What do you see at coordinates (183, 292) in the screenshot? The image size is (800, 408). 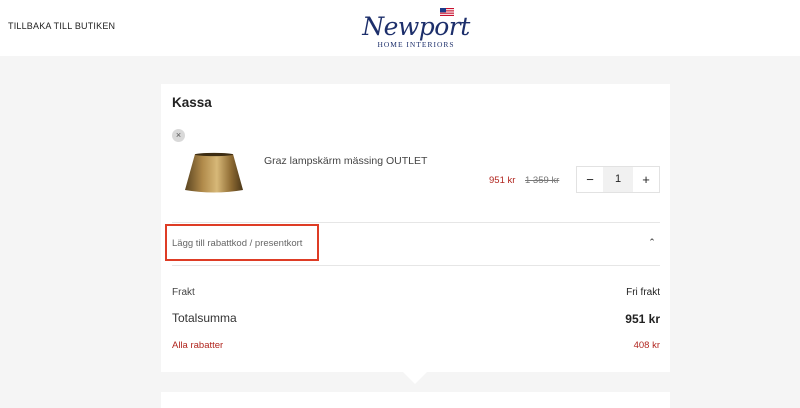 I see `shipping-label: Frakt` at bounding box center [183, 292].